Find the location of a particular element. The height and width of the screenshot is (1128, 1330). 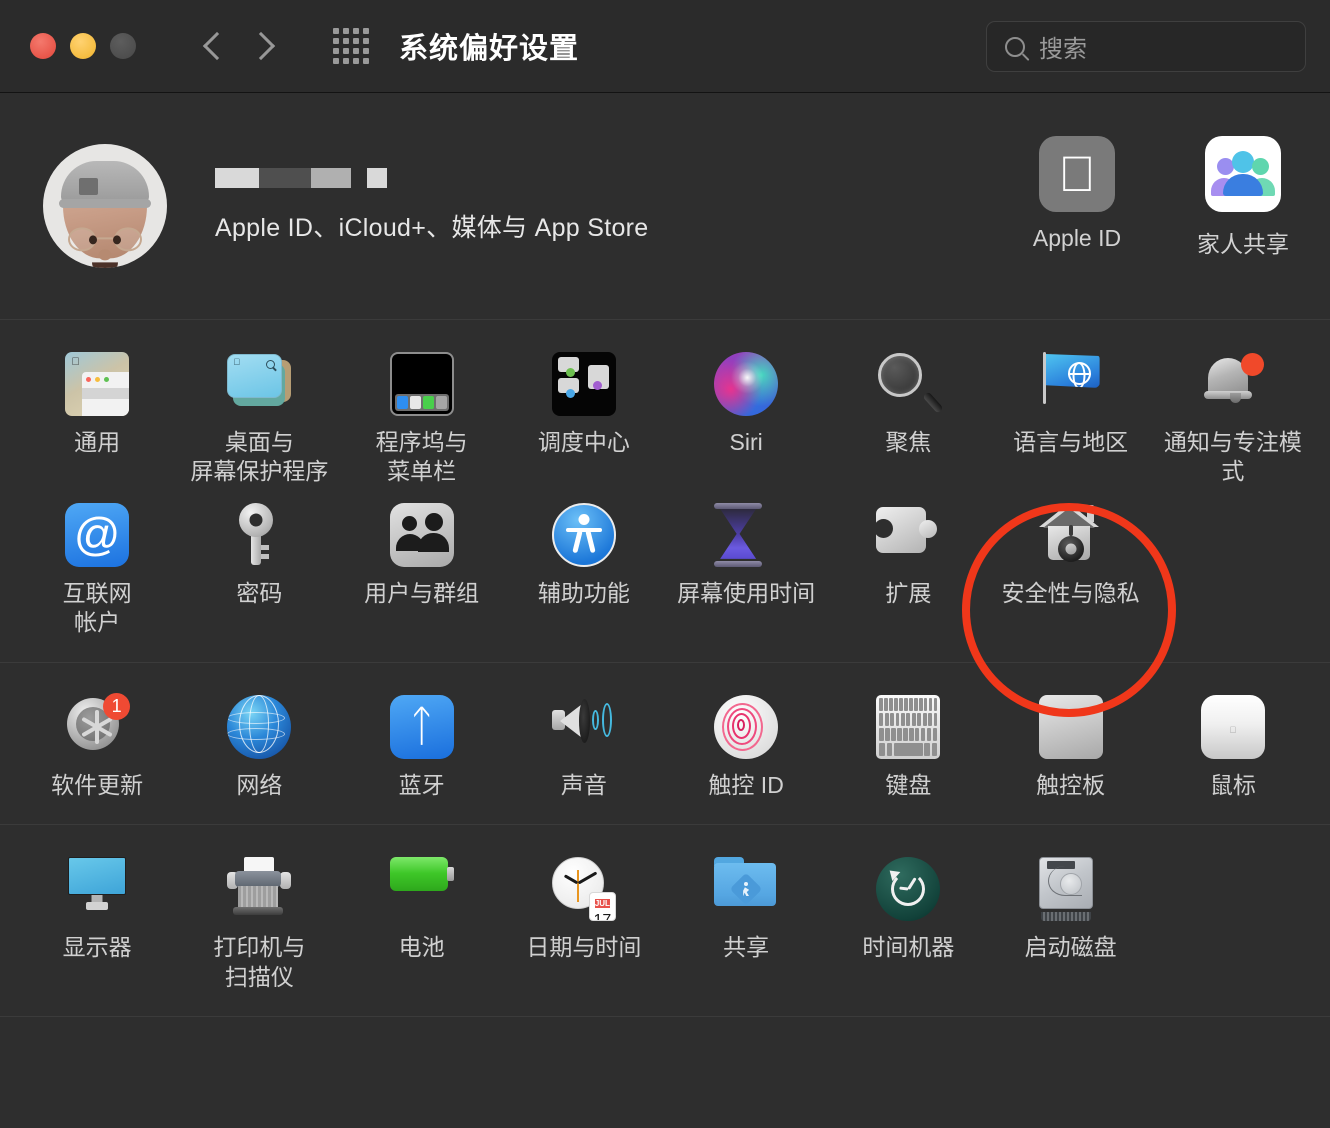

notifications-focus-icon is located at coordinates (1233, 384).